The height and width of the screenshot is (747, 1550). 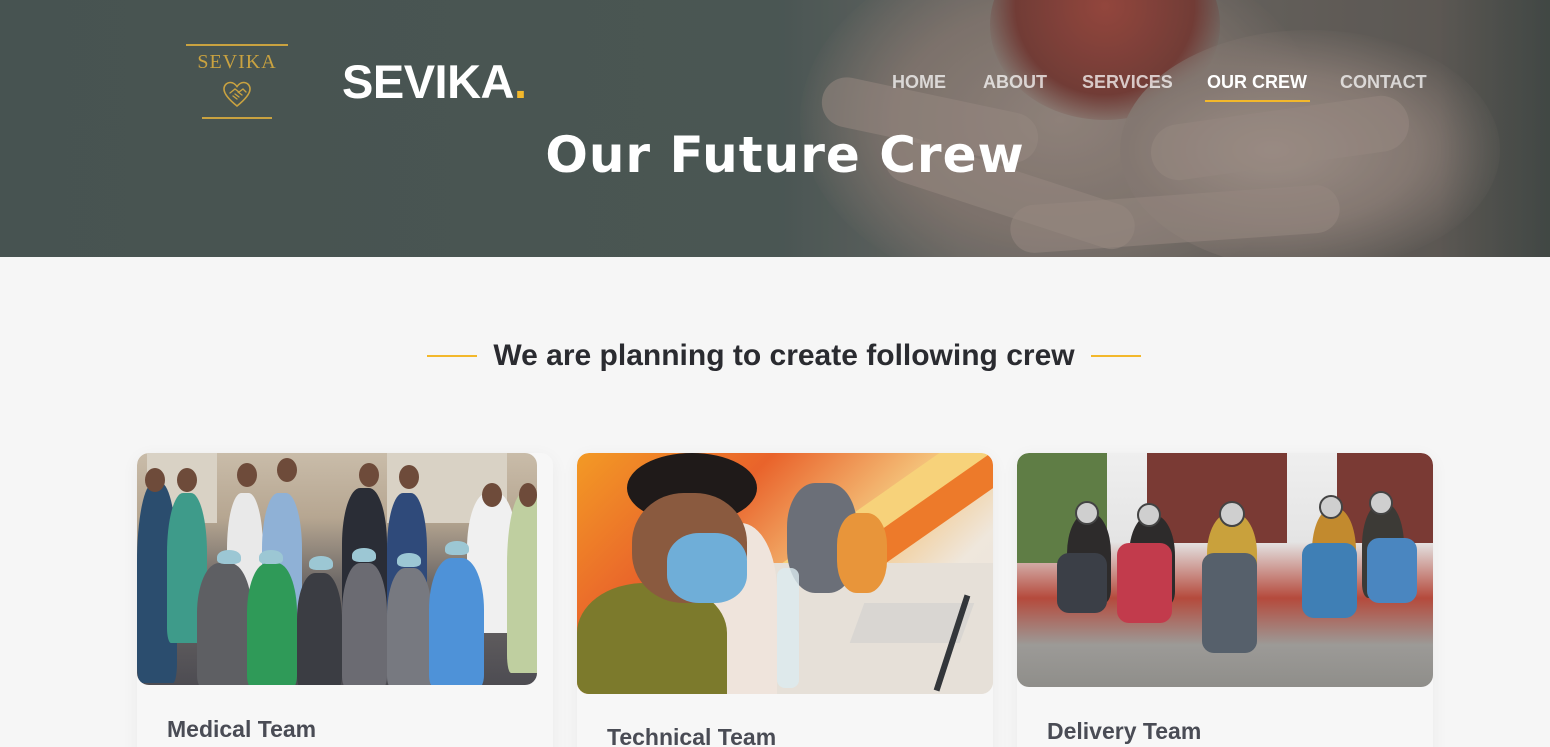 I want to click on crew-card-technical: Technical Team, so click(x=785, y=600).